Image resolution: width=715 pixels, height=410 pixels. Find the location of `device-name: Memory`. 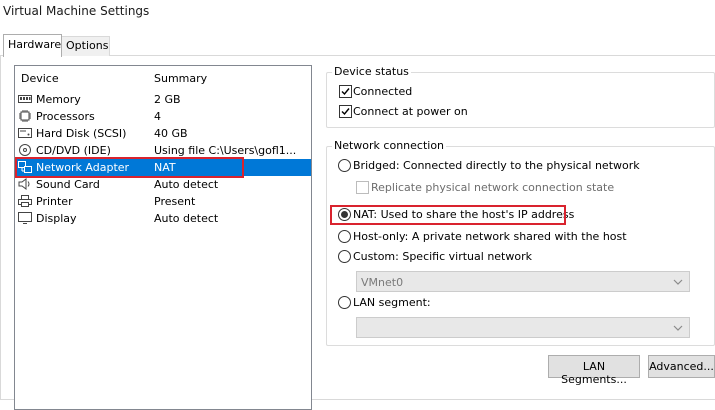

device-name: Memory is located at coordinates (58, 99).